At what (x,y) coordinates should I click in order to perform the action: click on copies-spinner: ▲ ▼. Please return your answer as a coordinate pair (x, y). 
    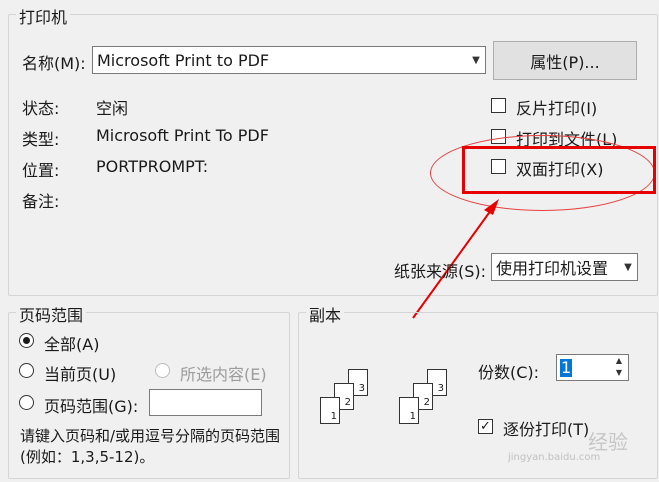
    Looking at the image, I should click on (619, 367).